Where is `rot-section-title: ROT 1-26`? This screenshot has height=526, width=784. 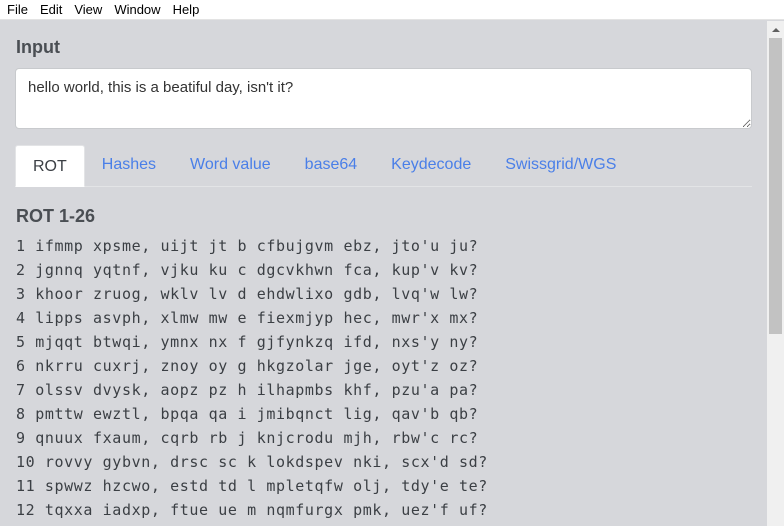 rot-section-title: ROT 1-26 is located at coordinates (56, 216).